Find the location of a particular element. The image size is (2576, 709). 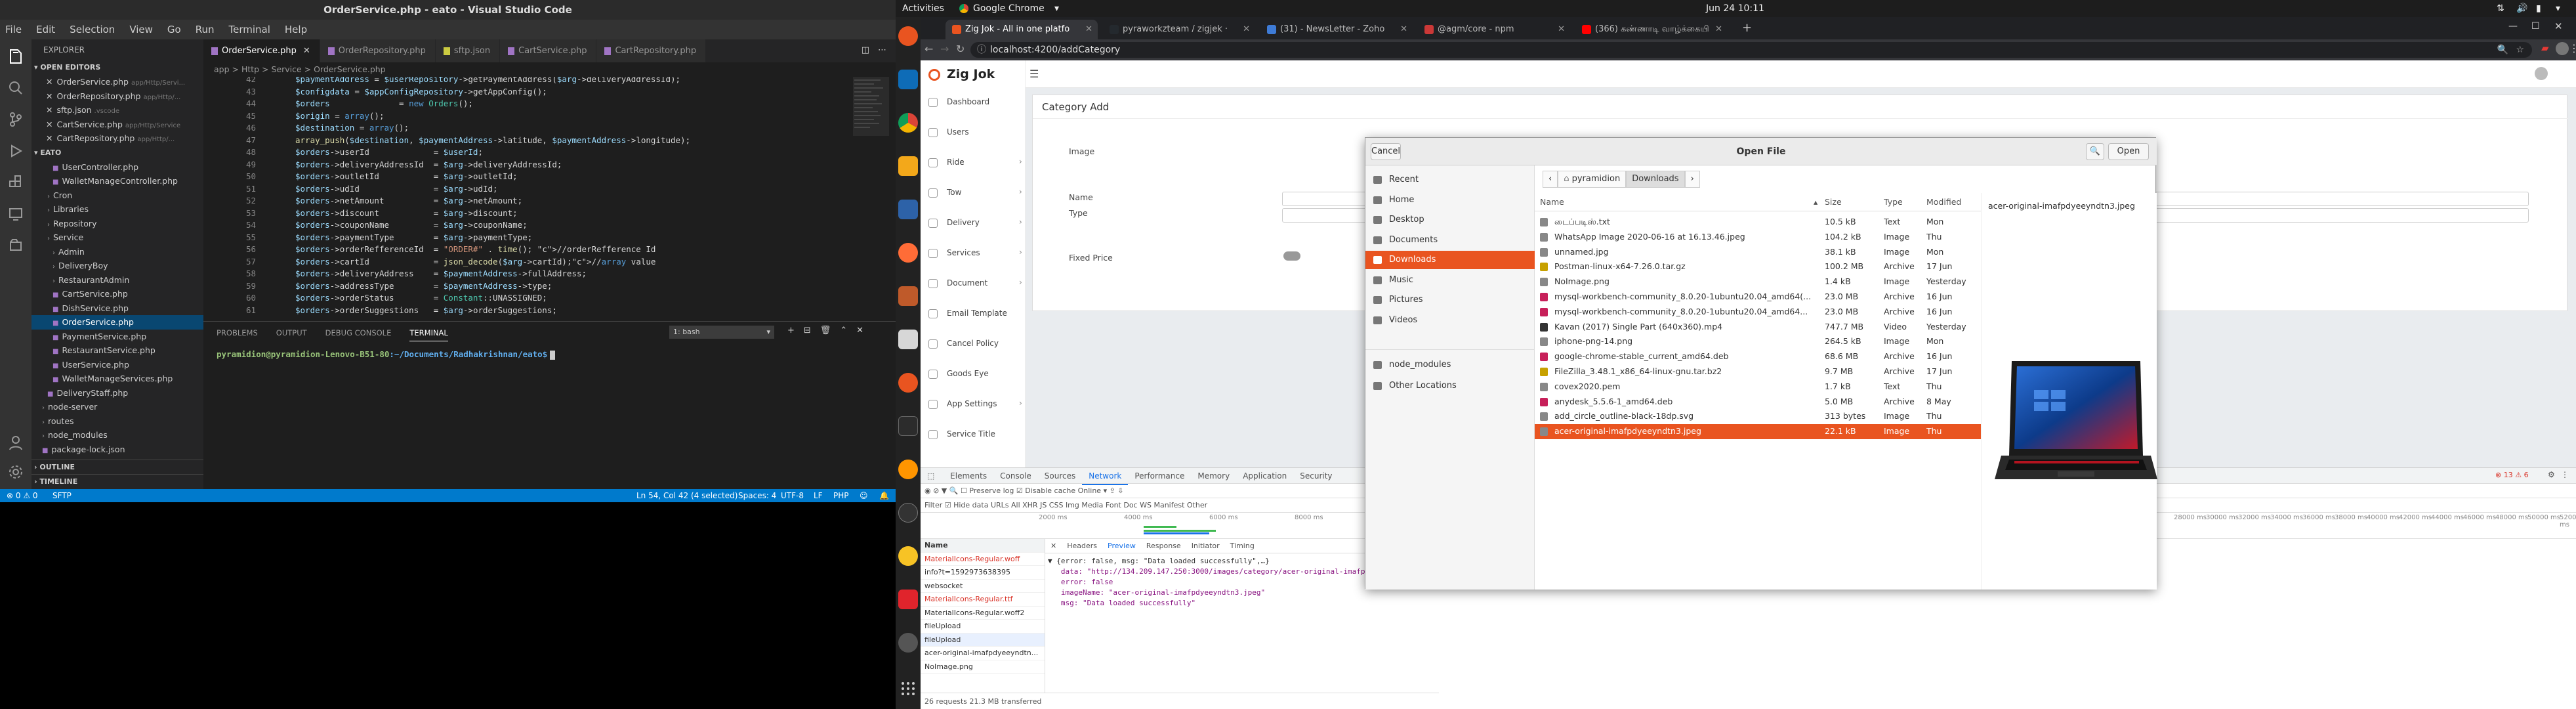

file-row: covex2020.pem 1.7 kB Text Thu is located at coordinates (1758, 387).